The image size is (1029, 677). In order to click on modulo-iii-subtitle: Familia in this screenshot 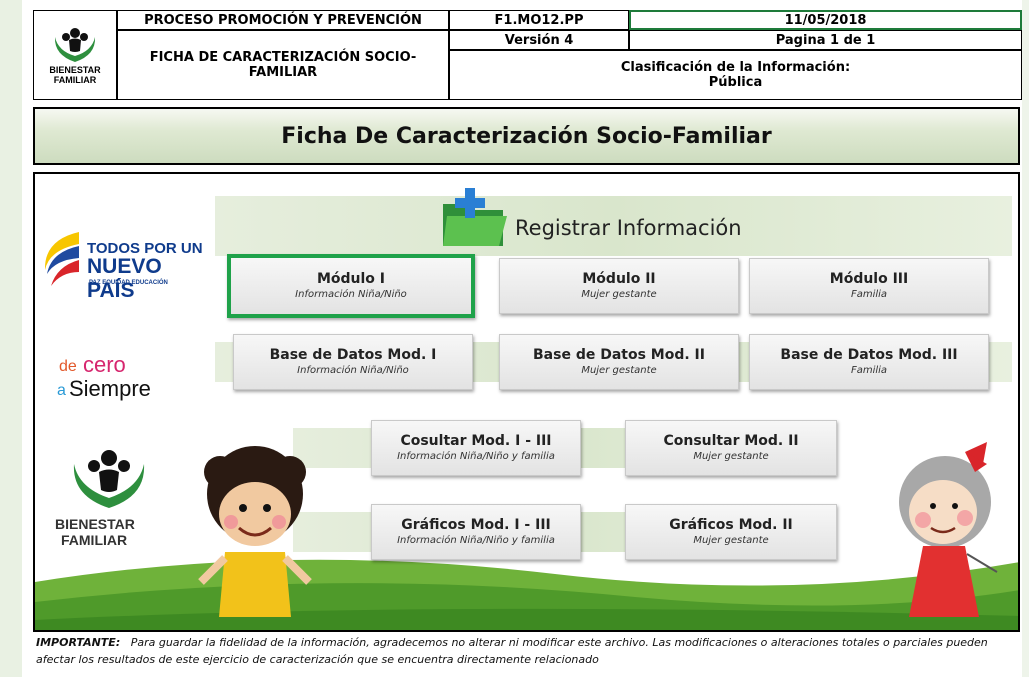, I will do `click(869, 294)`.